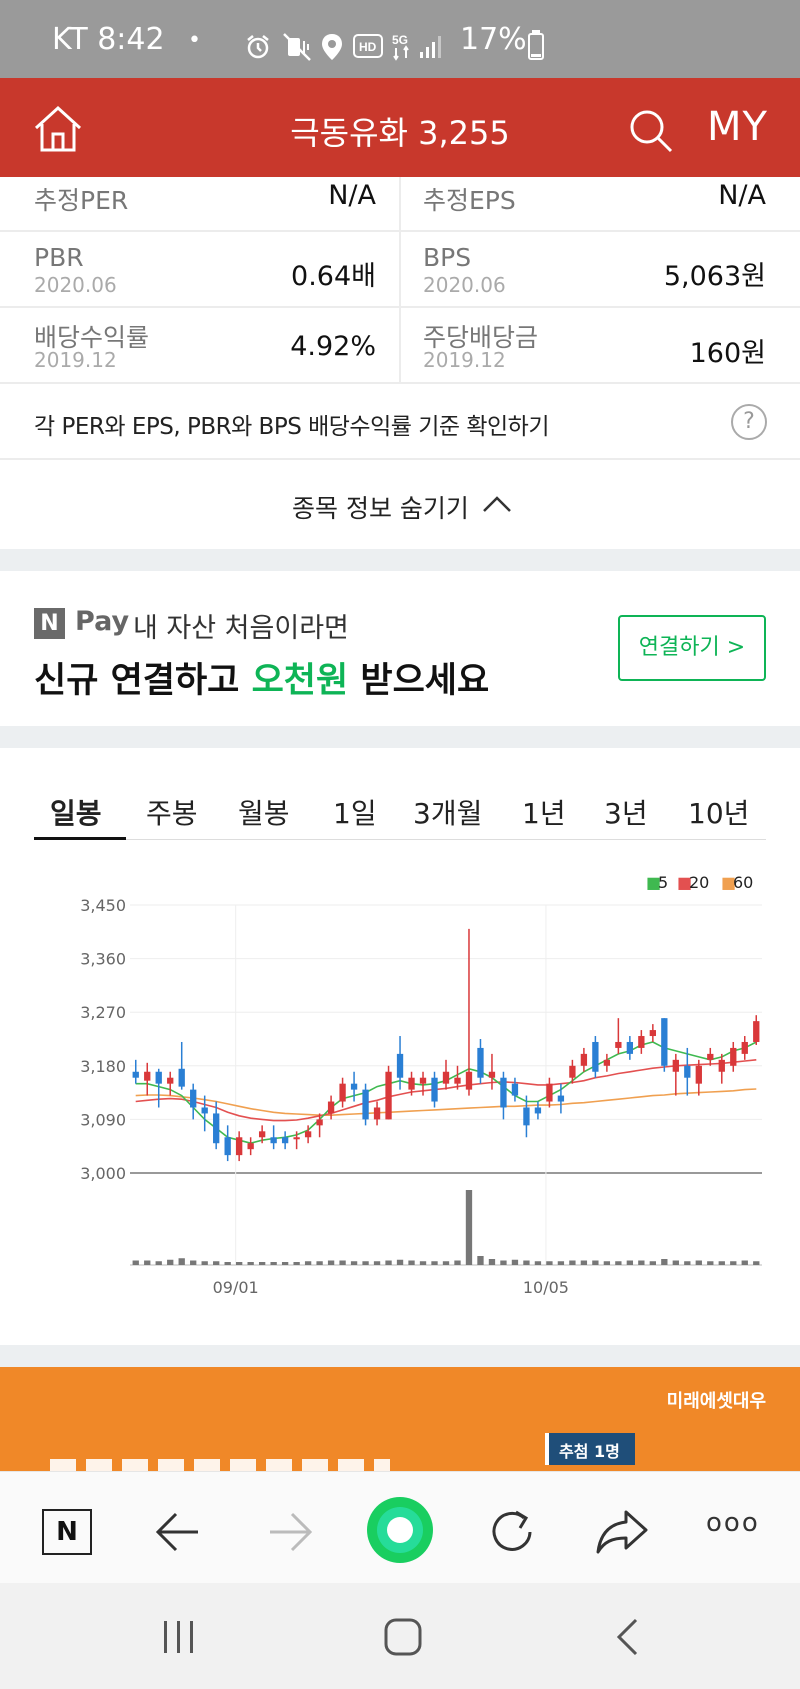 The height and width of the screenshot is (1689, 800). I want to click on help-icon: ?, so click(749, 422).